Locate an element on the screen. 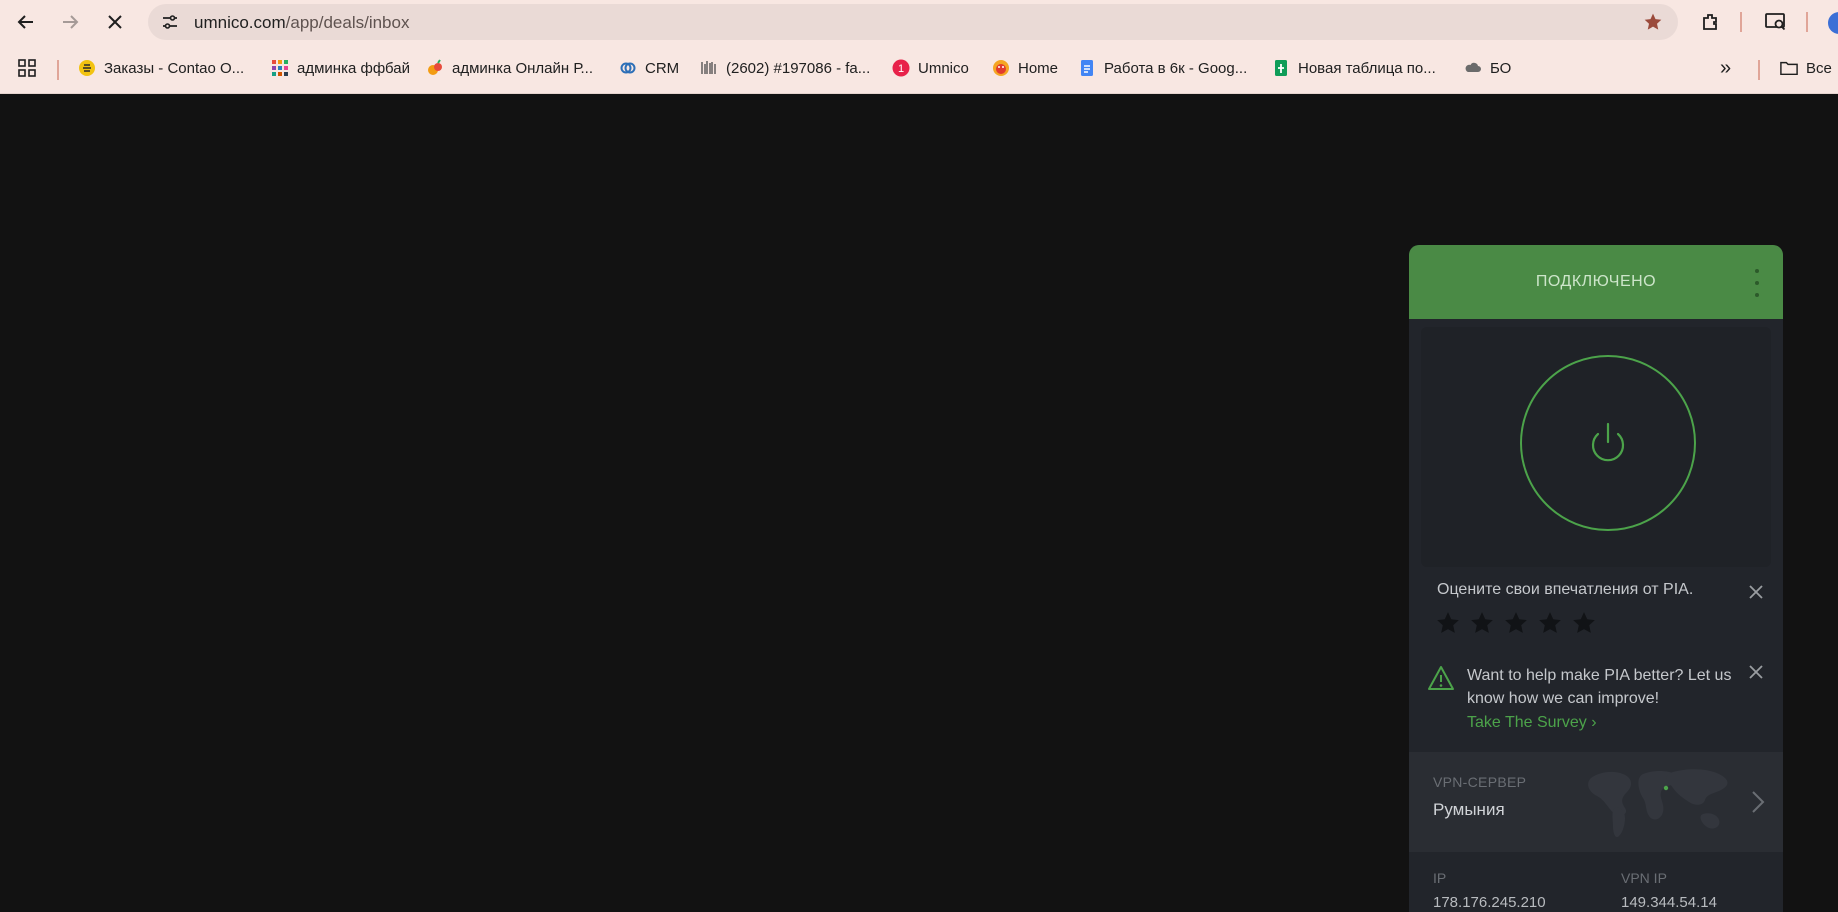  cast-search-icon is located at coordinates (1776, 22).